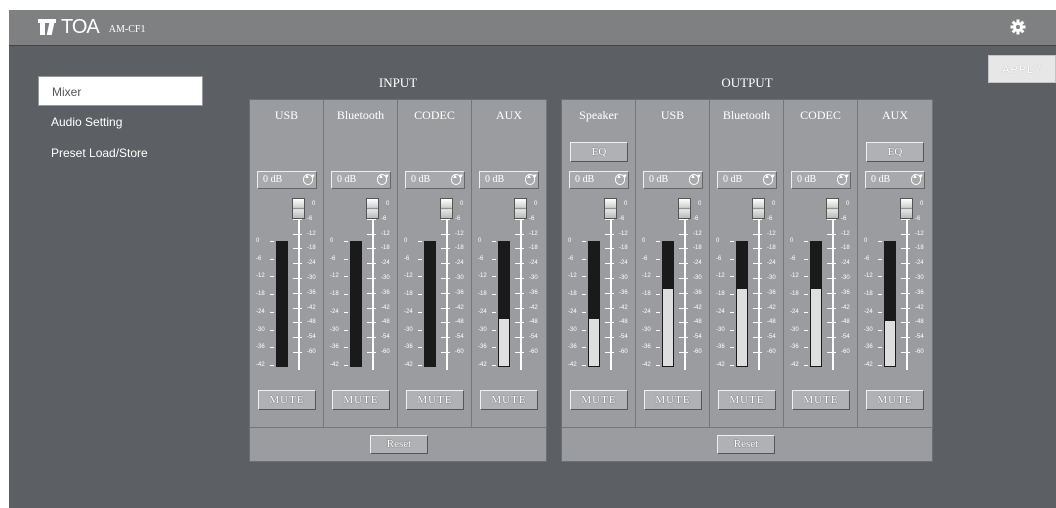  What do you see at coordinates (848, 204) in the screenshot?
I see `fader-scale-label: 0` at bounding box center [848, 204].